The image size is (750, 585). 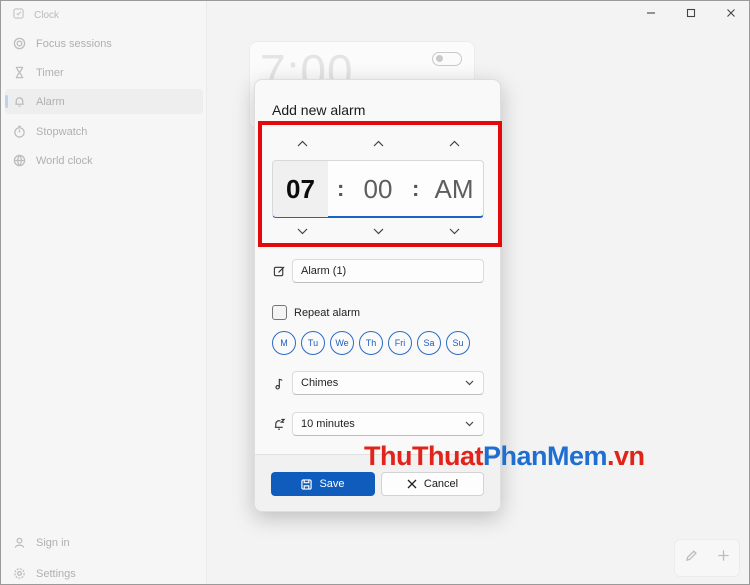 What do you see at coordinates (47, 15) in the screenshot?
I see `app-title: Clock` at bounding box center [47, 15].